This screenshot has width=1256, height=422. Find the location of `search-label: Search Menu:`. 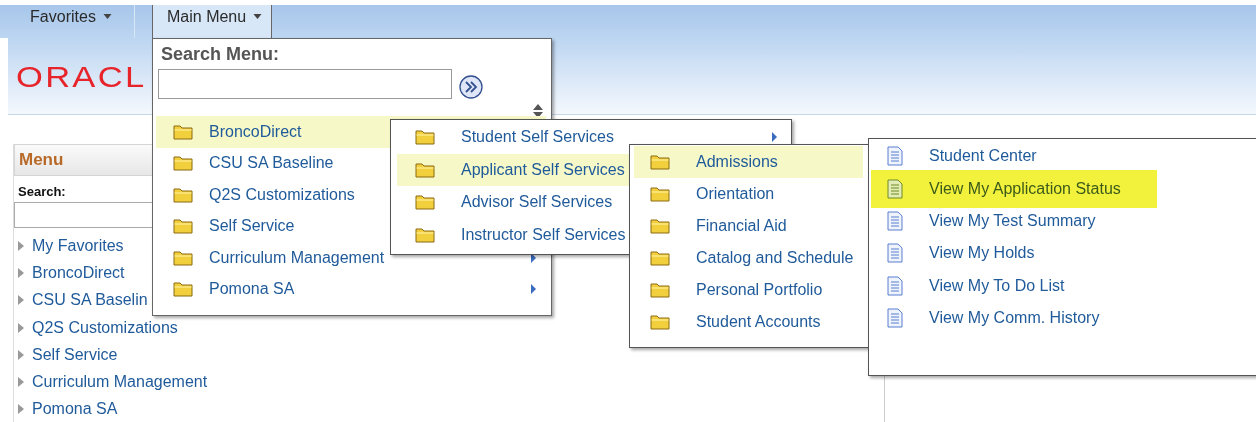

search-label: Search Menu: is located at coordinates (221, 54).